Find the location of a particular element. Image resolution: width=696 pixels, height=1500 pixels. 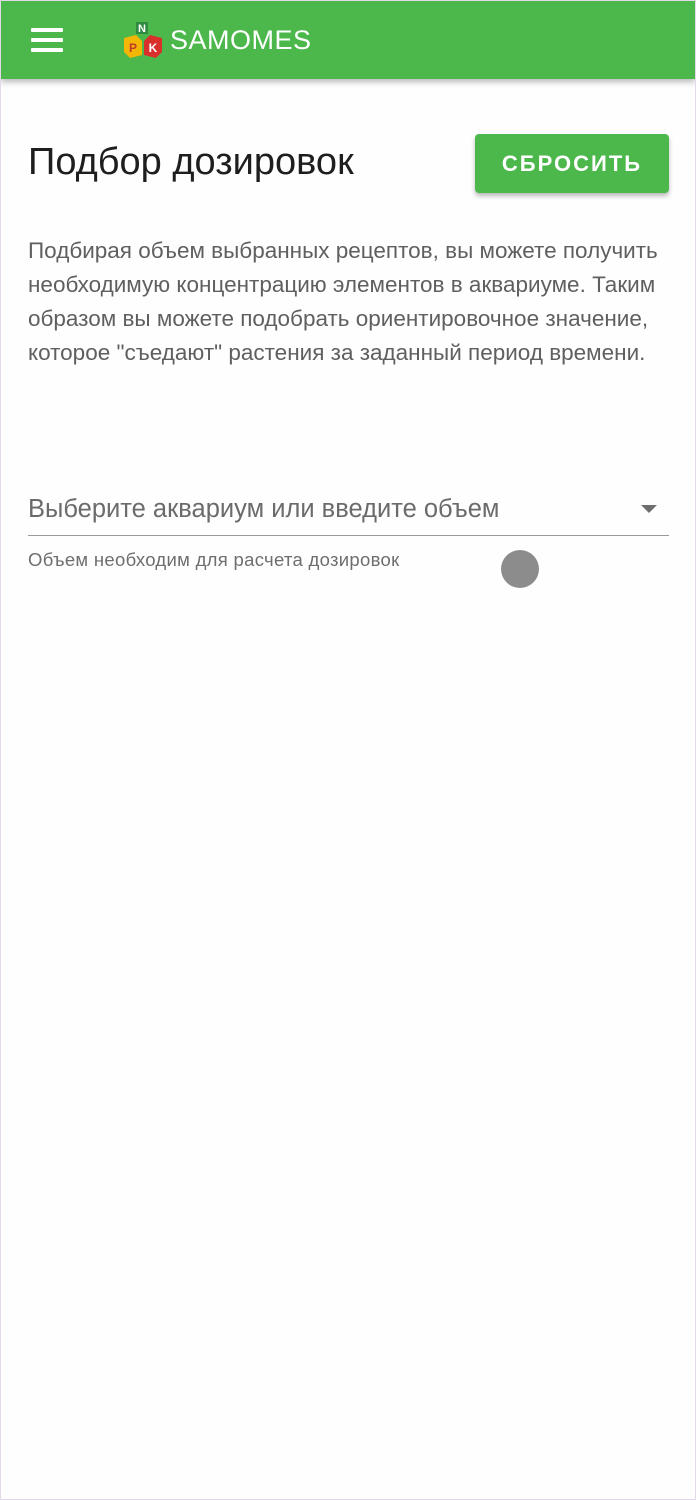

page-title: Подбор дозировок is located at coordinates (191, 162).